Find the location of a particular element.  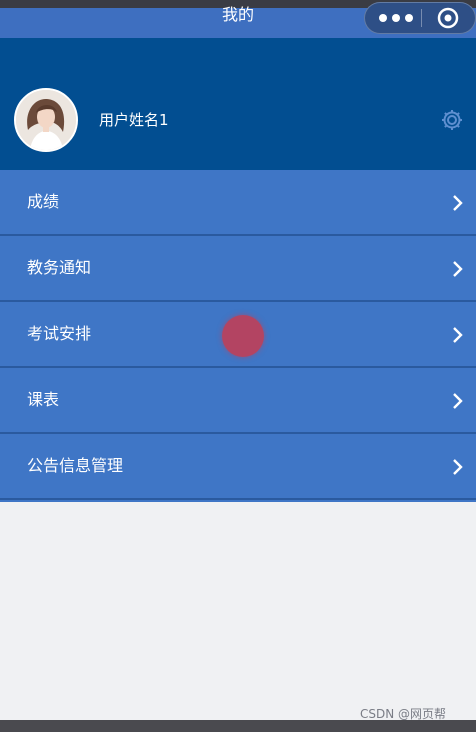

menu-item-academic-notices: 教务通知 is located at coordinates (238, 269).